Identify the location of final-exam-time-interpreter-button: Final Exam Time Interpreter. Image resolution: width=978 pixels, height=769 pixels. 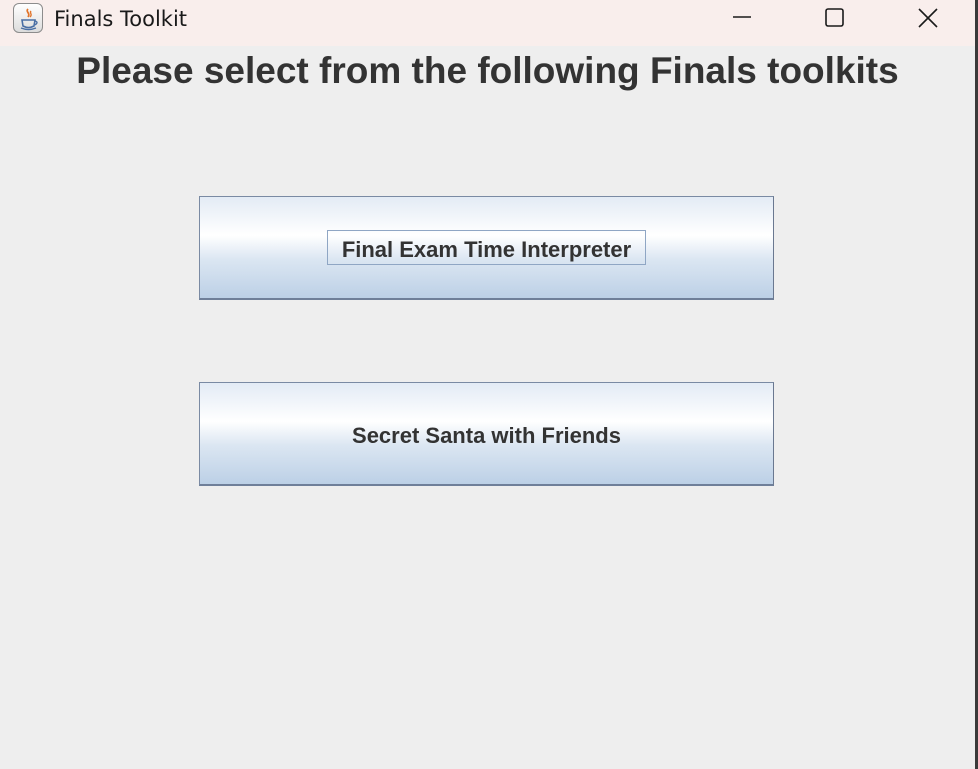
(486, 248).